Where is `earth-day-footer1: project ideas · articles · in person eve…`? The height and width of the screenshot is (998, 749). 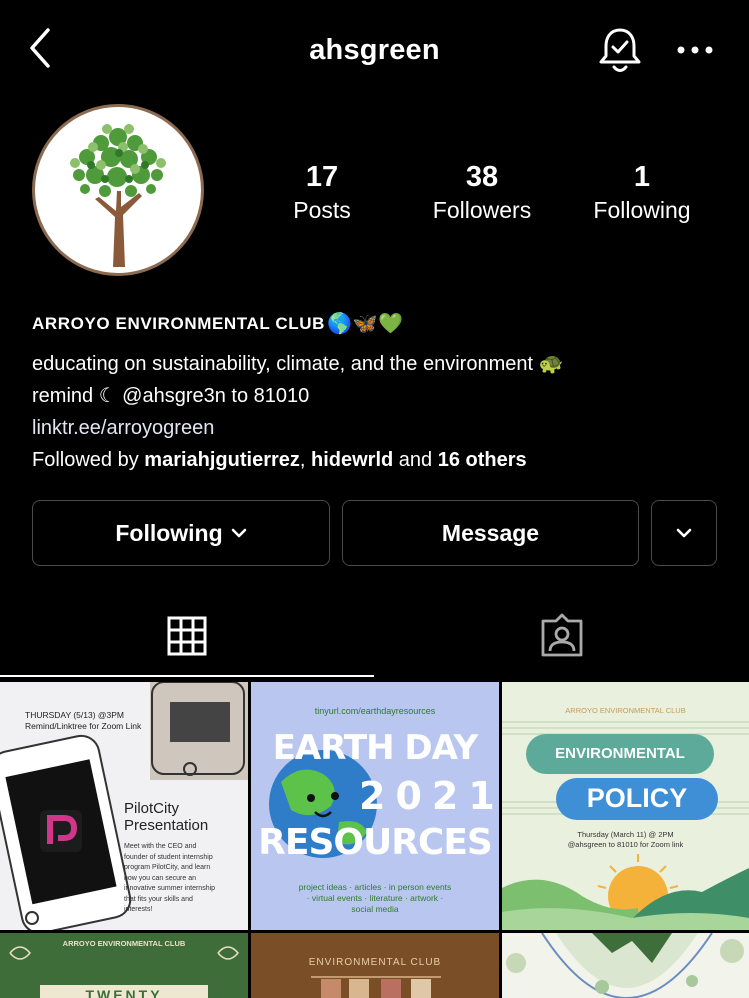 earth-day-footer1: project ideas · articles · in person eve… is located at coordinates (375, 887).